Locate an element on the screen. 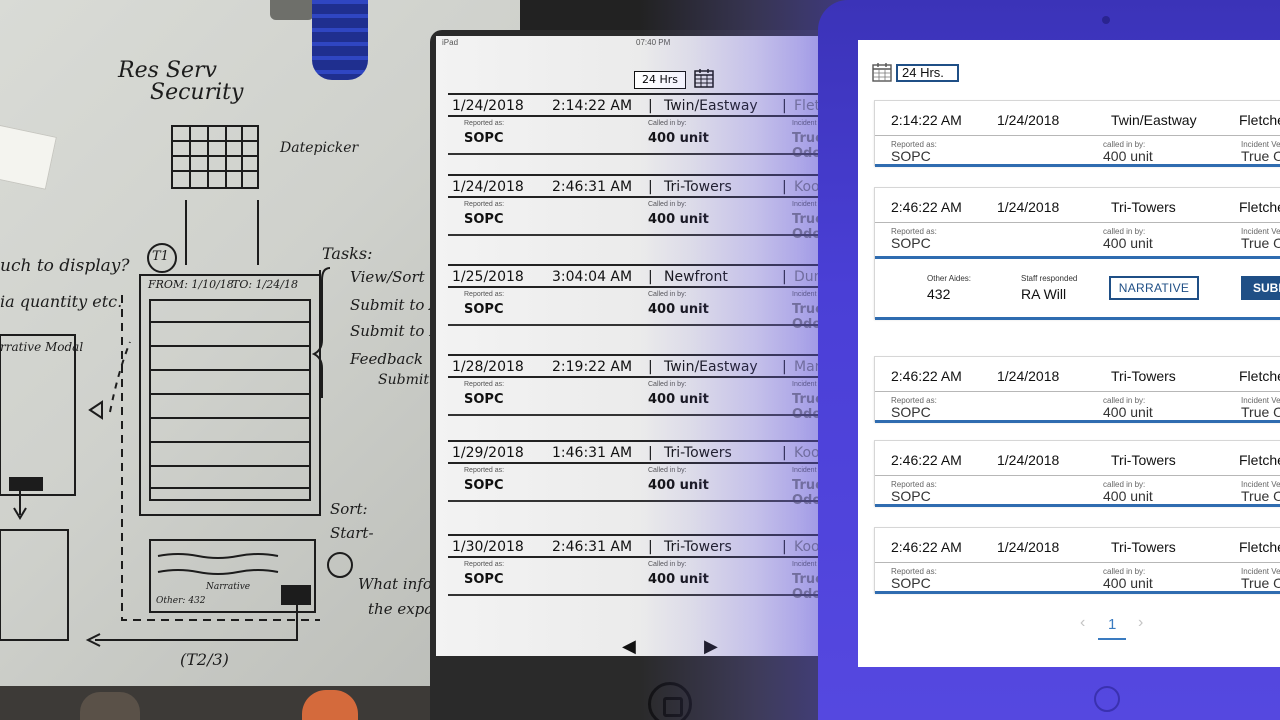 The height and width of the screenshot is (720, 1280). pager-prev-icon: ‹ is located at coordinates (1082, 623).